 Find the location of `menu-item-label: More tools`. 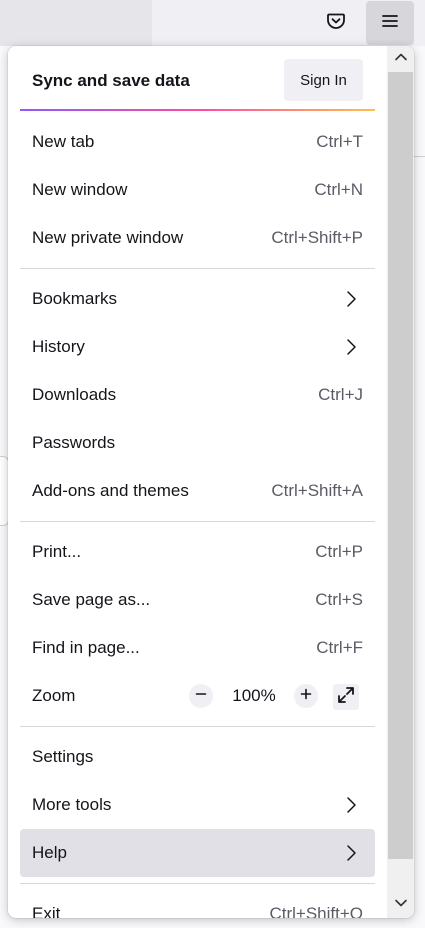

menu-item-label: More tools is located at coordinates (72, 804).